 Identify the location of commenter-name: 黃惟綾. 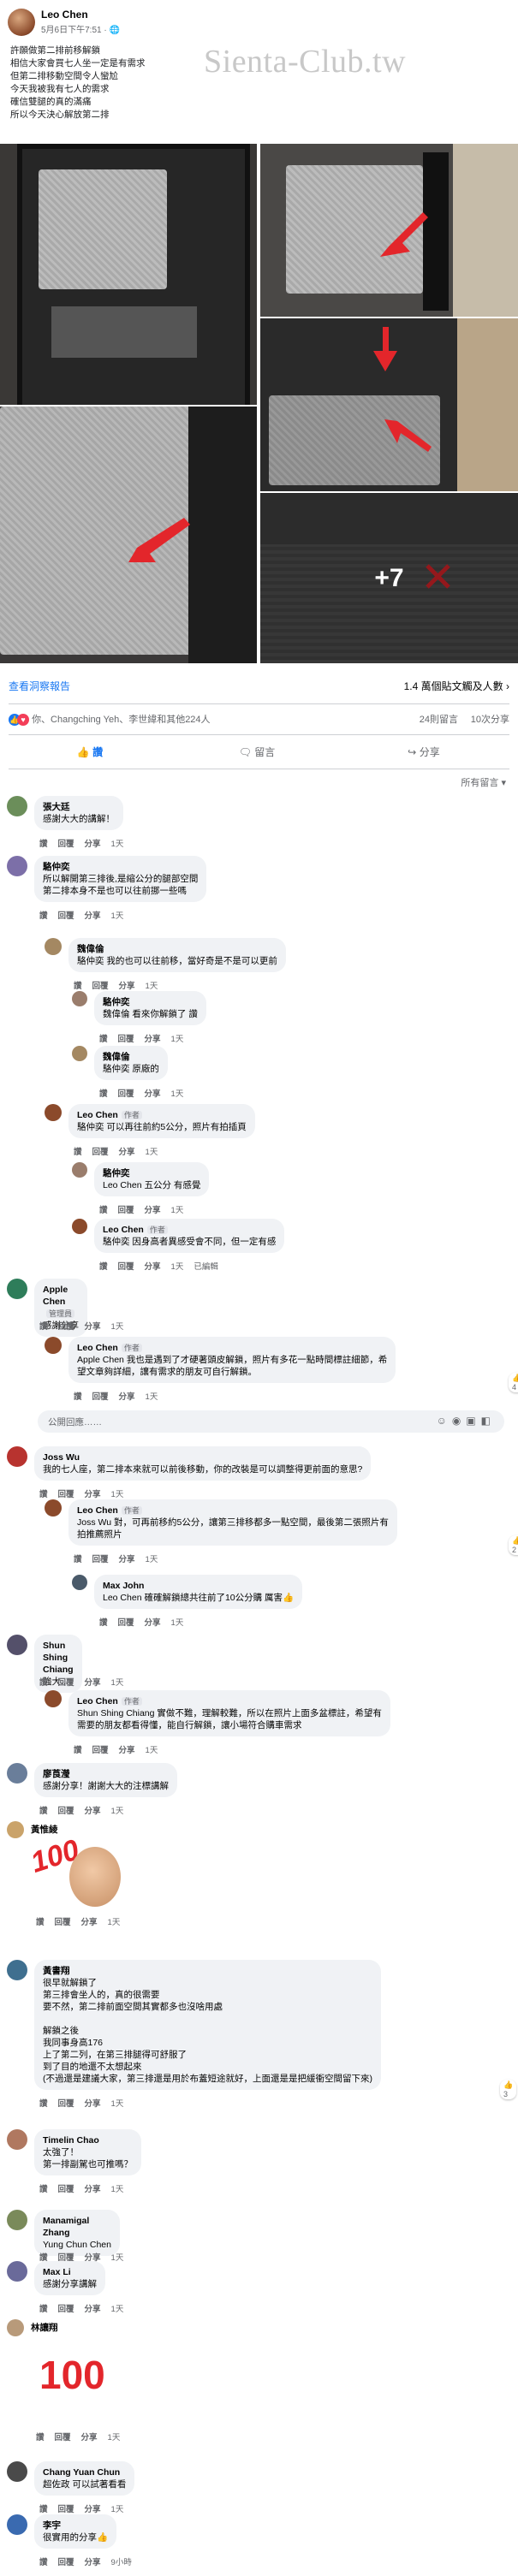
(44, 1829).